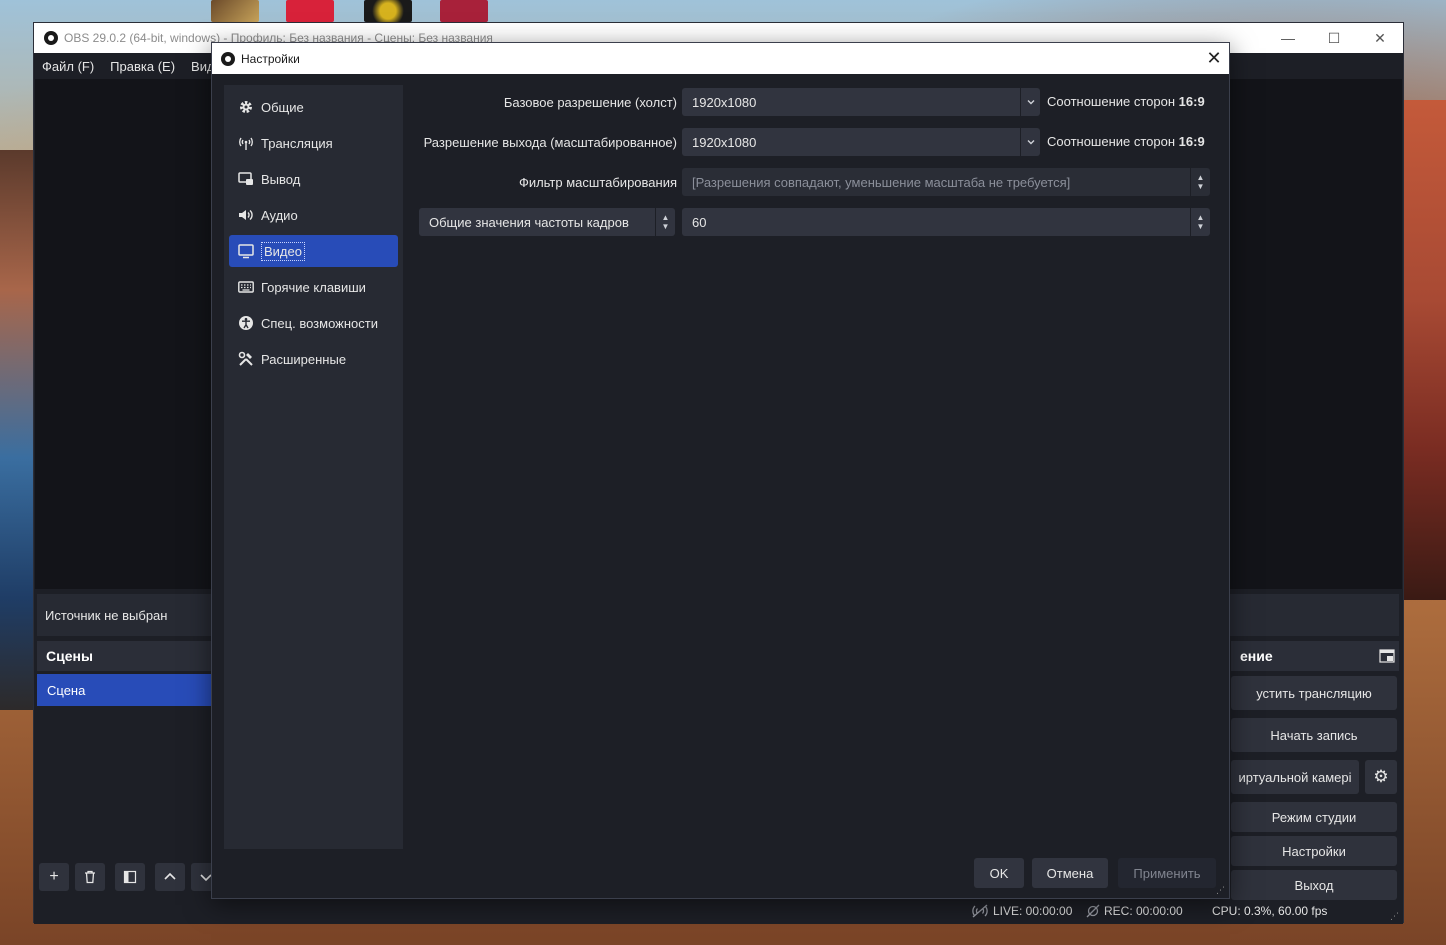 This screenshot has width=1446, height=945. I want to click on window-controls: — ☐ ✕, so click(1334, 38).